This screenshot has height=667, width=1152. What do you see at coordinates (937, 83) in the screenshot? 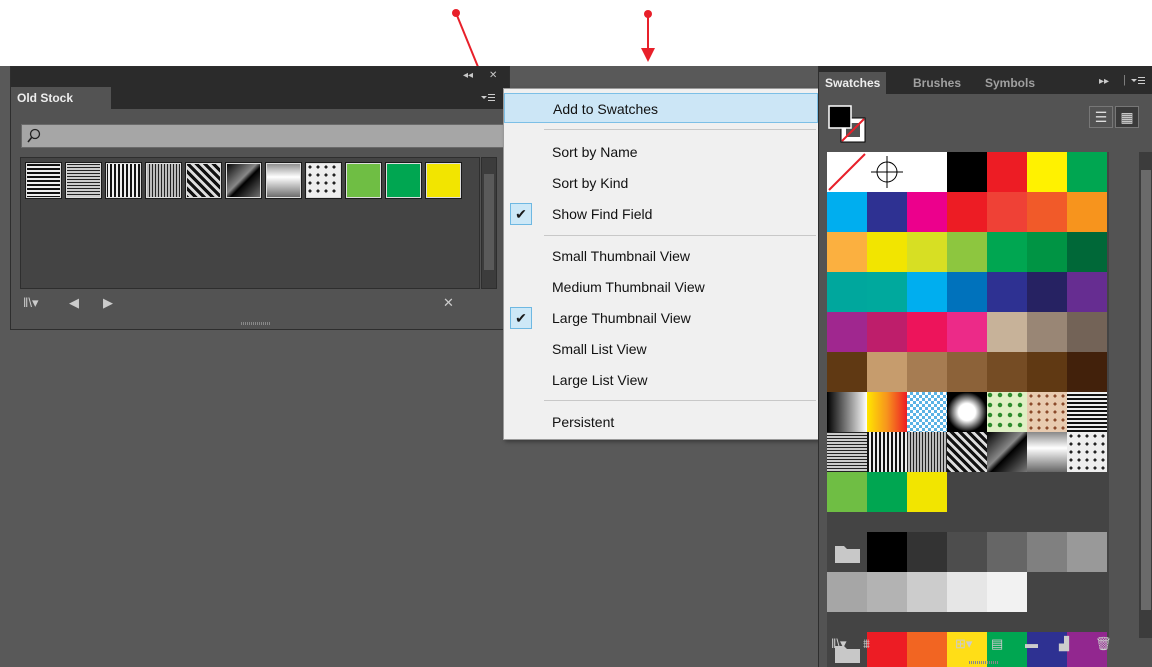
I see `tab-brushes: Brushes` at bounding box center [937, 83].